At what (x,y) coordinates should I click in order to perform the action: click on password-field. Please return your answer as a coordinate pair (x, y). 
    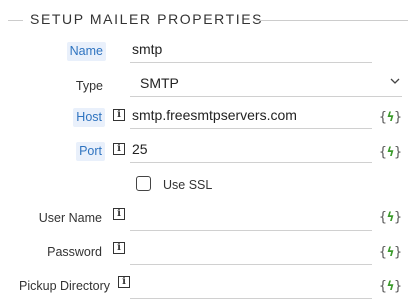
    Looking at the image, I should click on (251, 252).